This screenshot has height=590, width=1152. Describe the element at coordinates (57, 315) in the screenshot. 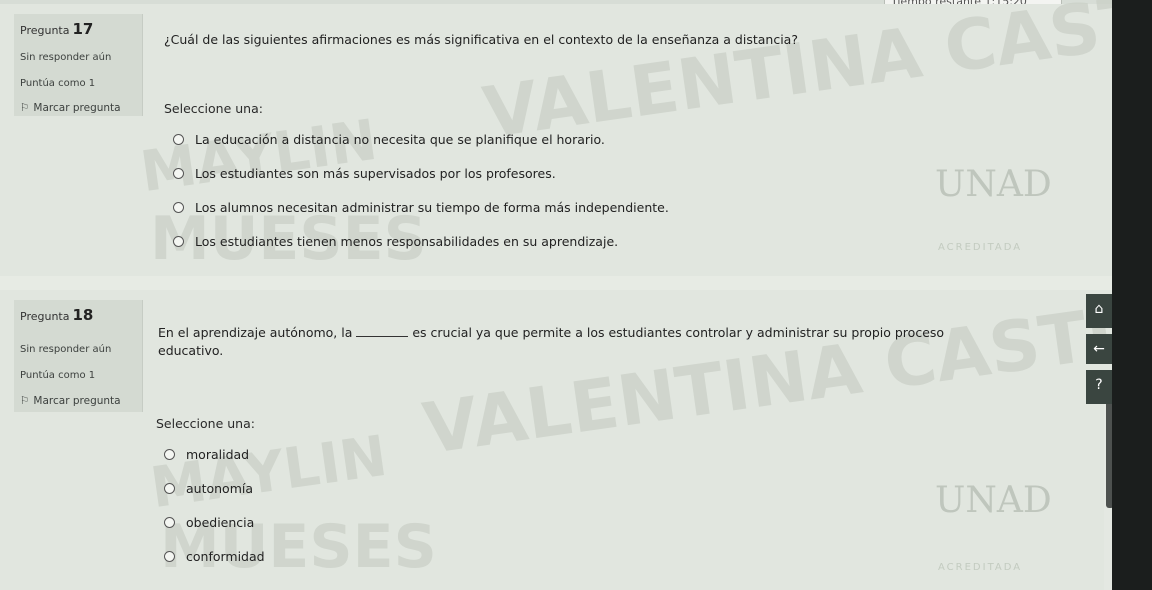

I see `question-number: Pregunta 18` at that location.